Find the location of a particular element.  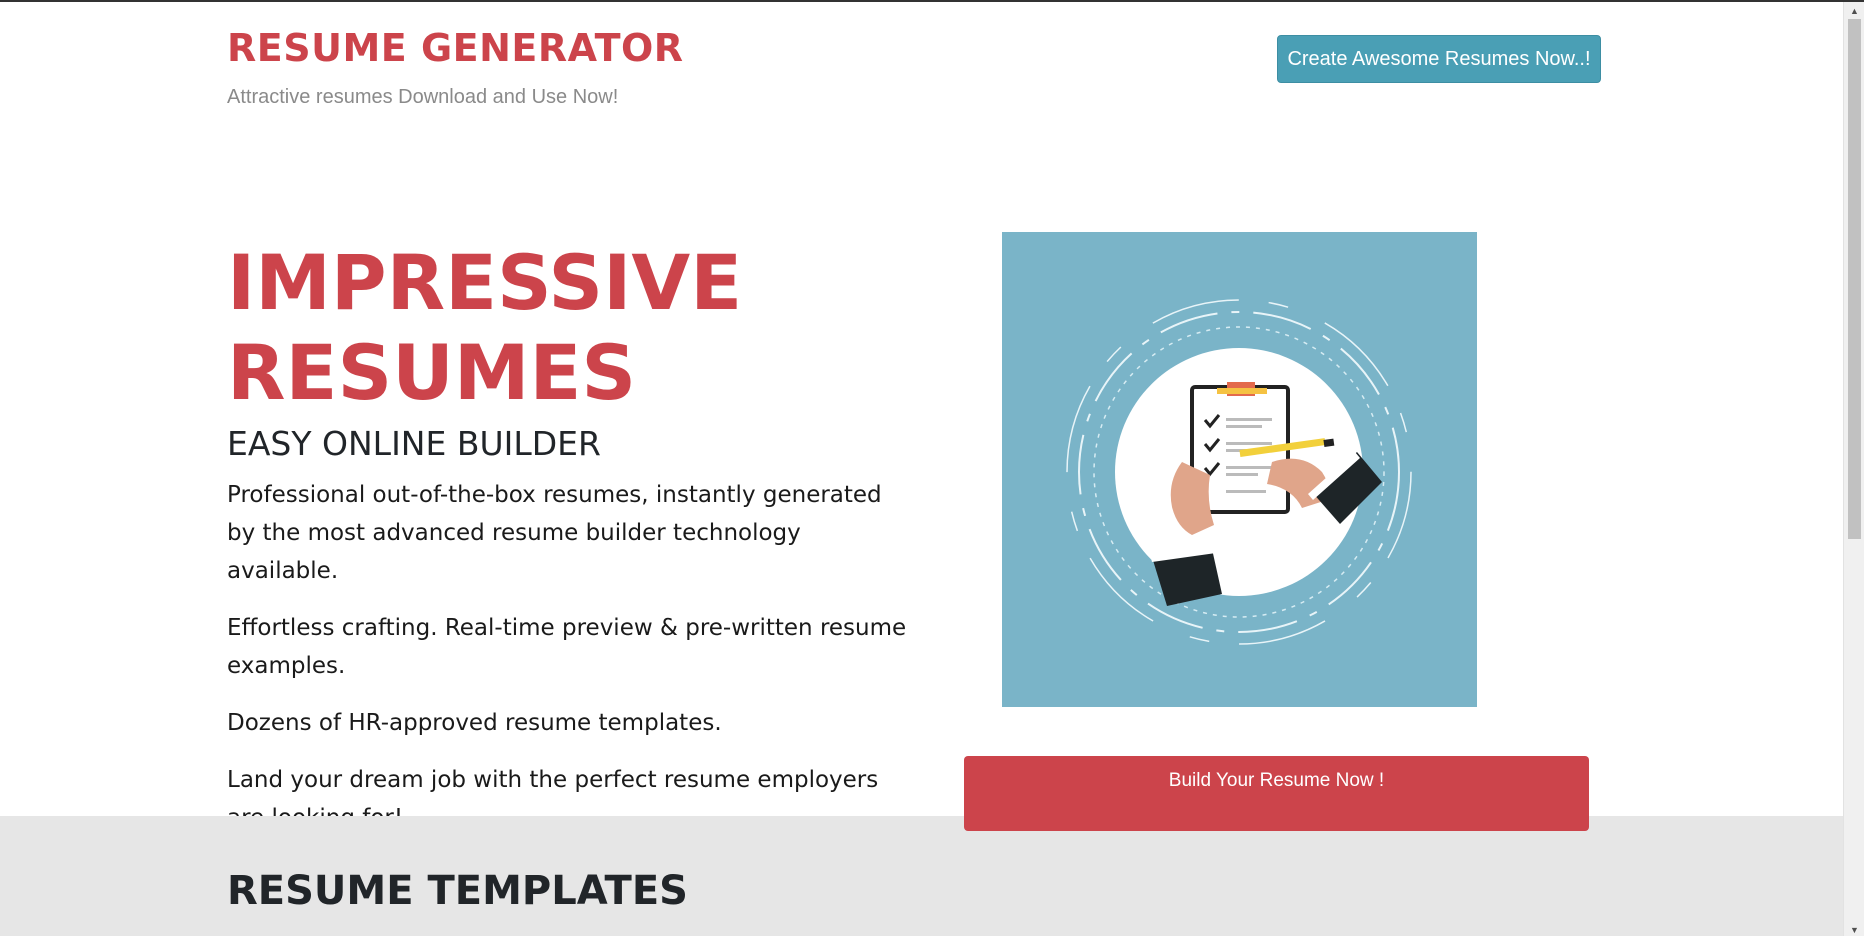

scroll-down-icon: ▼ is located at coordinates (1854, 928).